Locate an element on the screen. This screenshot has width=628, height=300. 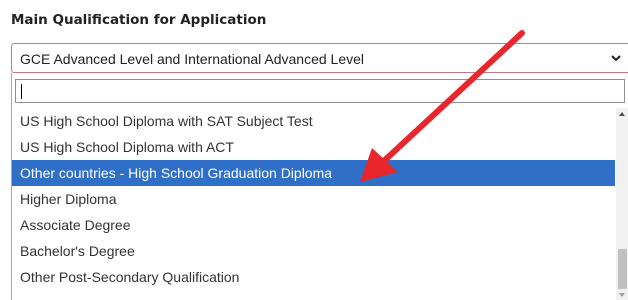
field-label: Main Qualification for Application is located at coordinates (139, 20).